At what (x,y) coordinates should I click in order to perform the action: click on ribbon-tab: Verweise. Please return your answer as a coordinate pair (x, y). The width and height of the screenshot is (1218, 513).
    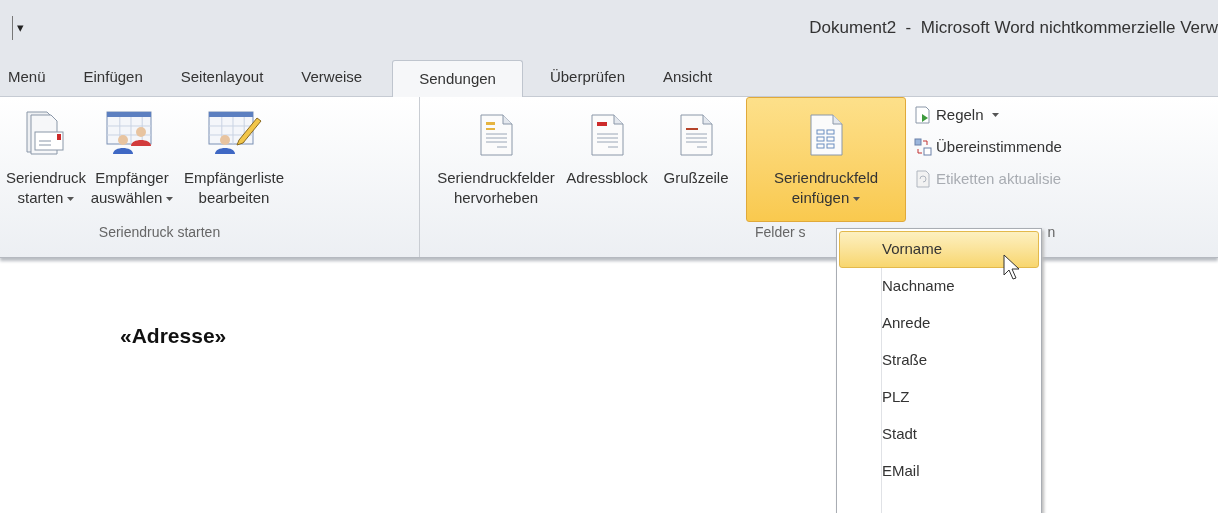
    Looking at the image, I should click on (333, 77).